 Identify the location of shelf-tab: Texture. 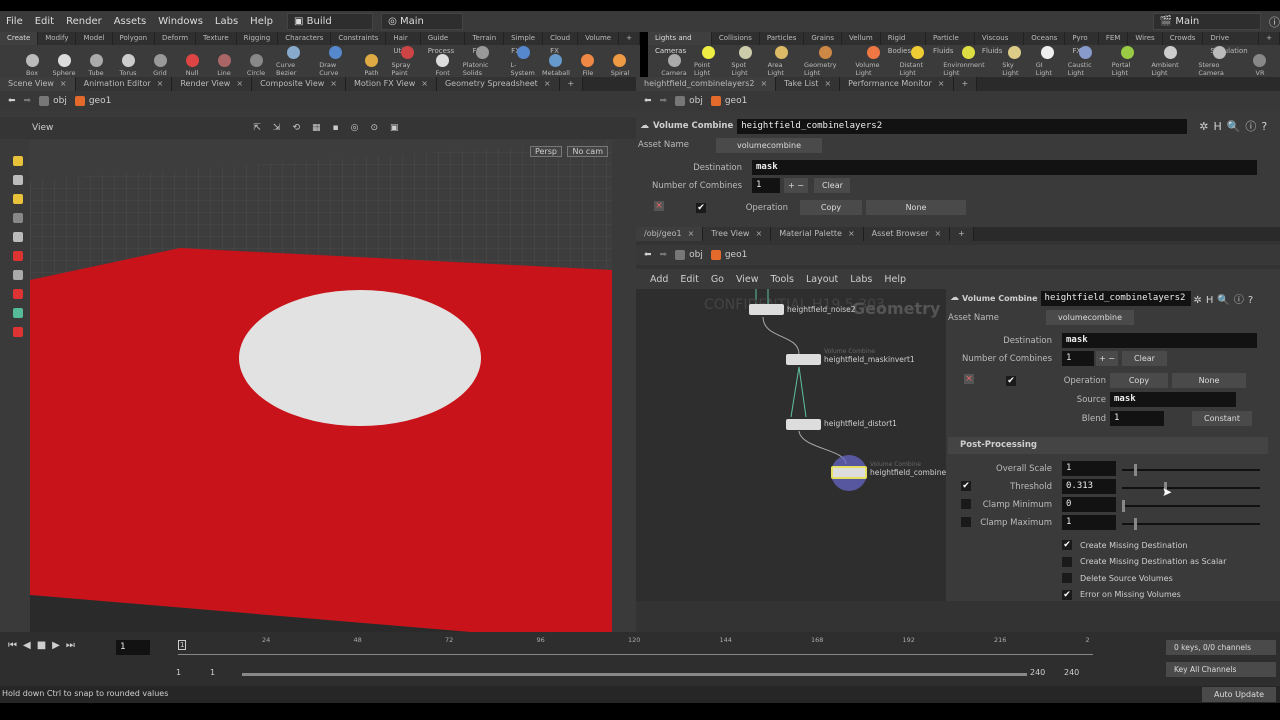
(216, 38).